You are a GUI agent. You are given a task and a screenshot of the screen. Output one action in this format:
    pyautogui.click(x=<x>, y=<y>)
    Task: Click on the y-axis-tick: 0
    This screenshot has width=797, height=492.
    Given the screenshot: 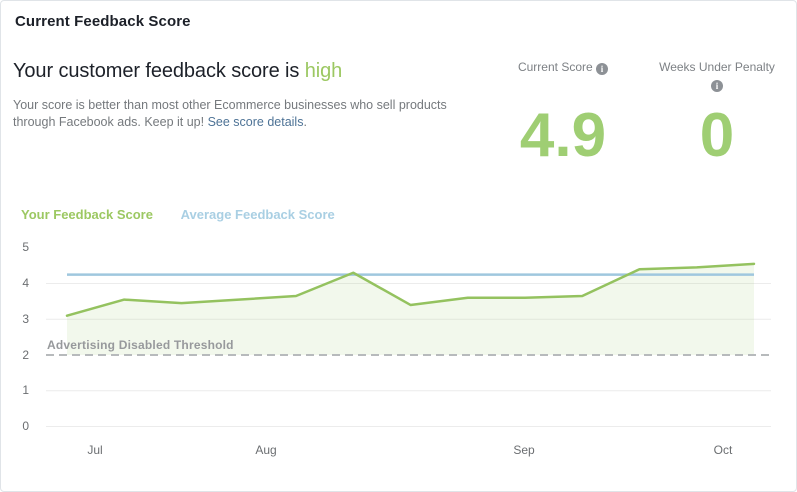 What is the action you would take?
    pyautogui.click(x=25, y=426)
    